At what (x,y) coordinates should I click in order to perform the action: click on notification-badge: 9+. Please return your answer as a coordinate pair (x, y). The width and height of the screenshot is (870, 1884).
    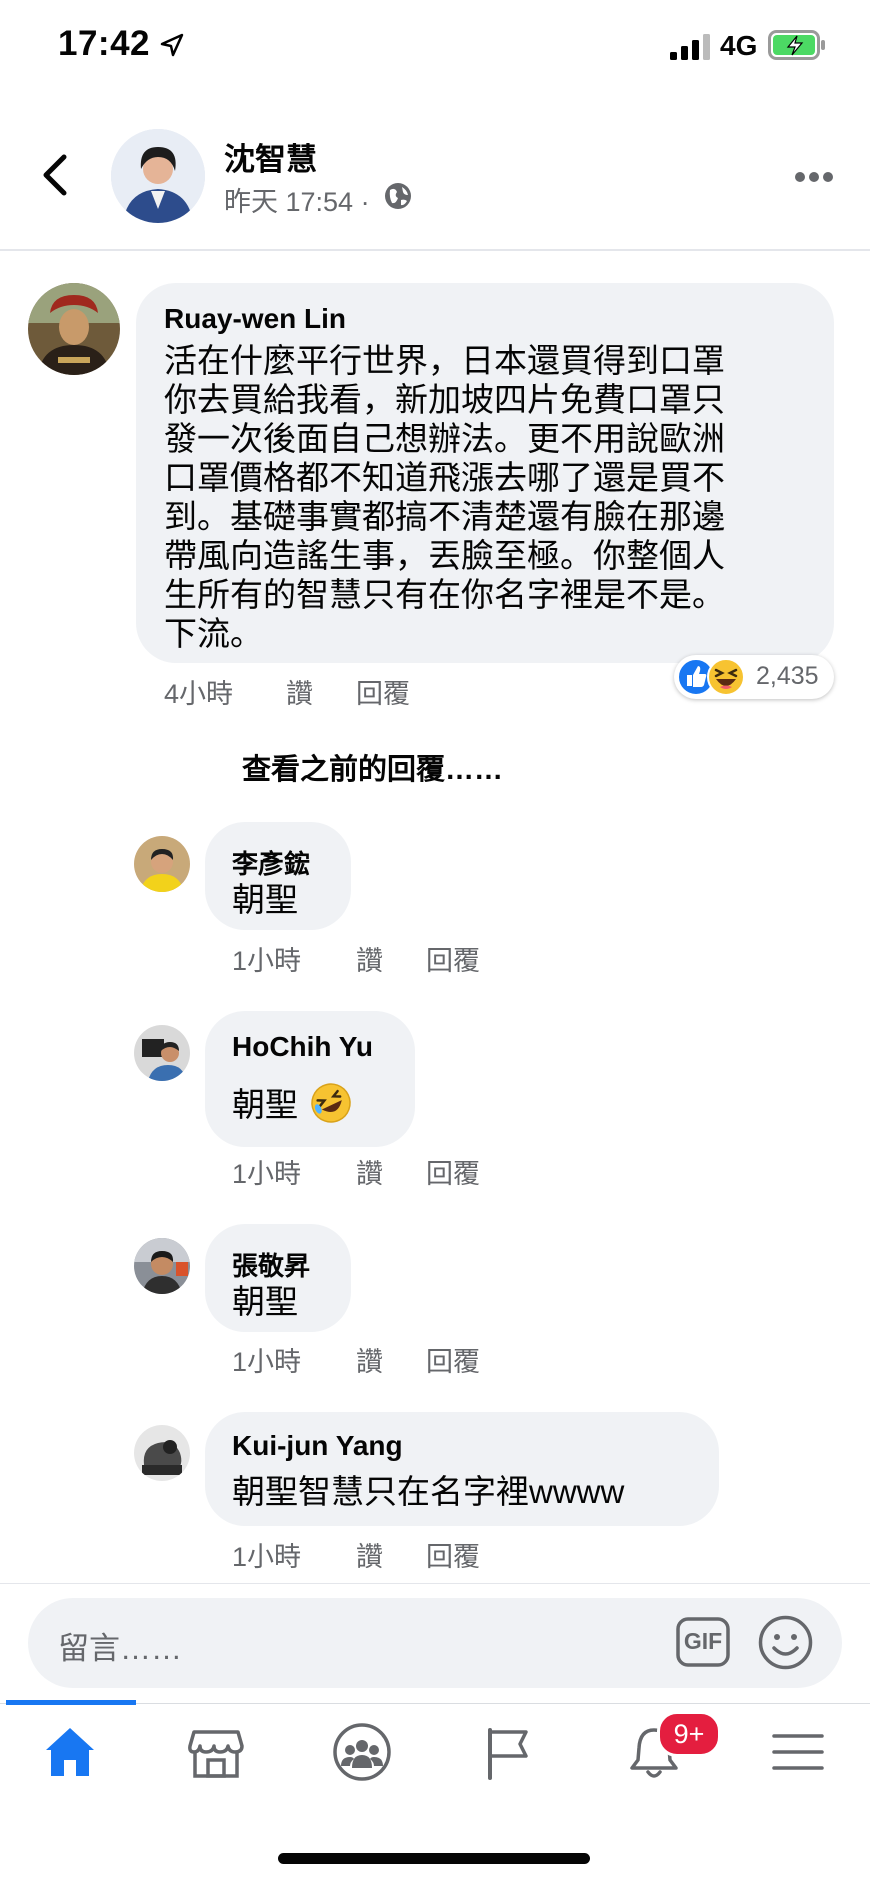
    Looking at the image, I should click on (689, 1734).